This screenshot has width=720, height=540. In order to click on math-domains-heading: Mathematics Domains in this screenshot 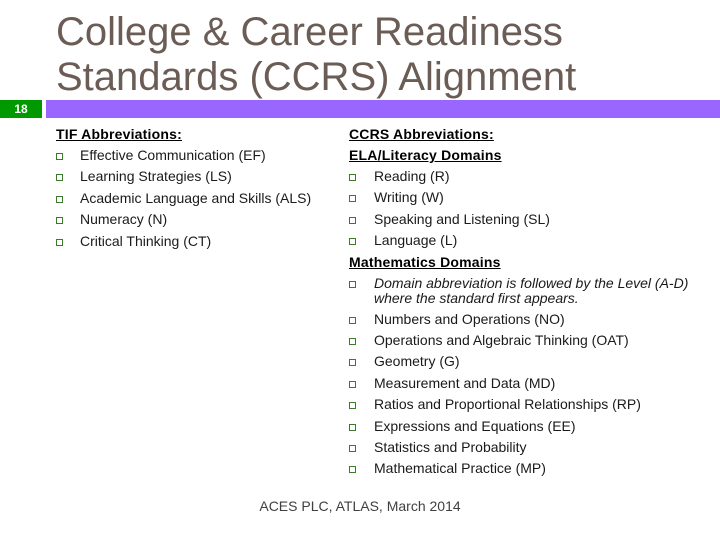, I will do `click(425, 261)`.